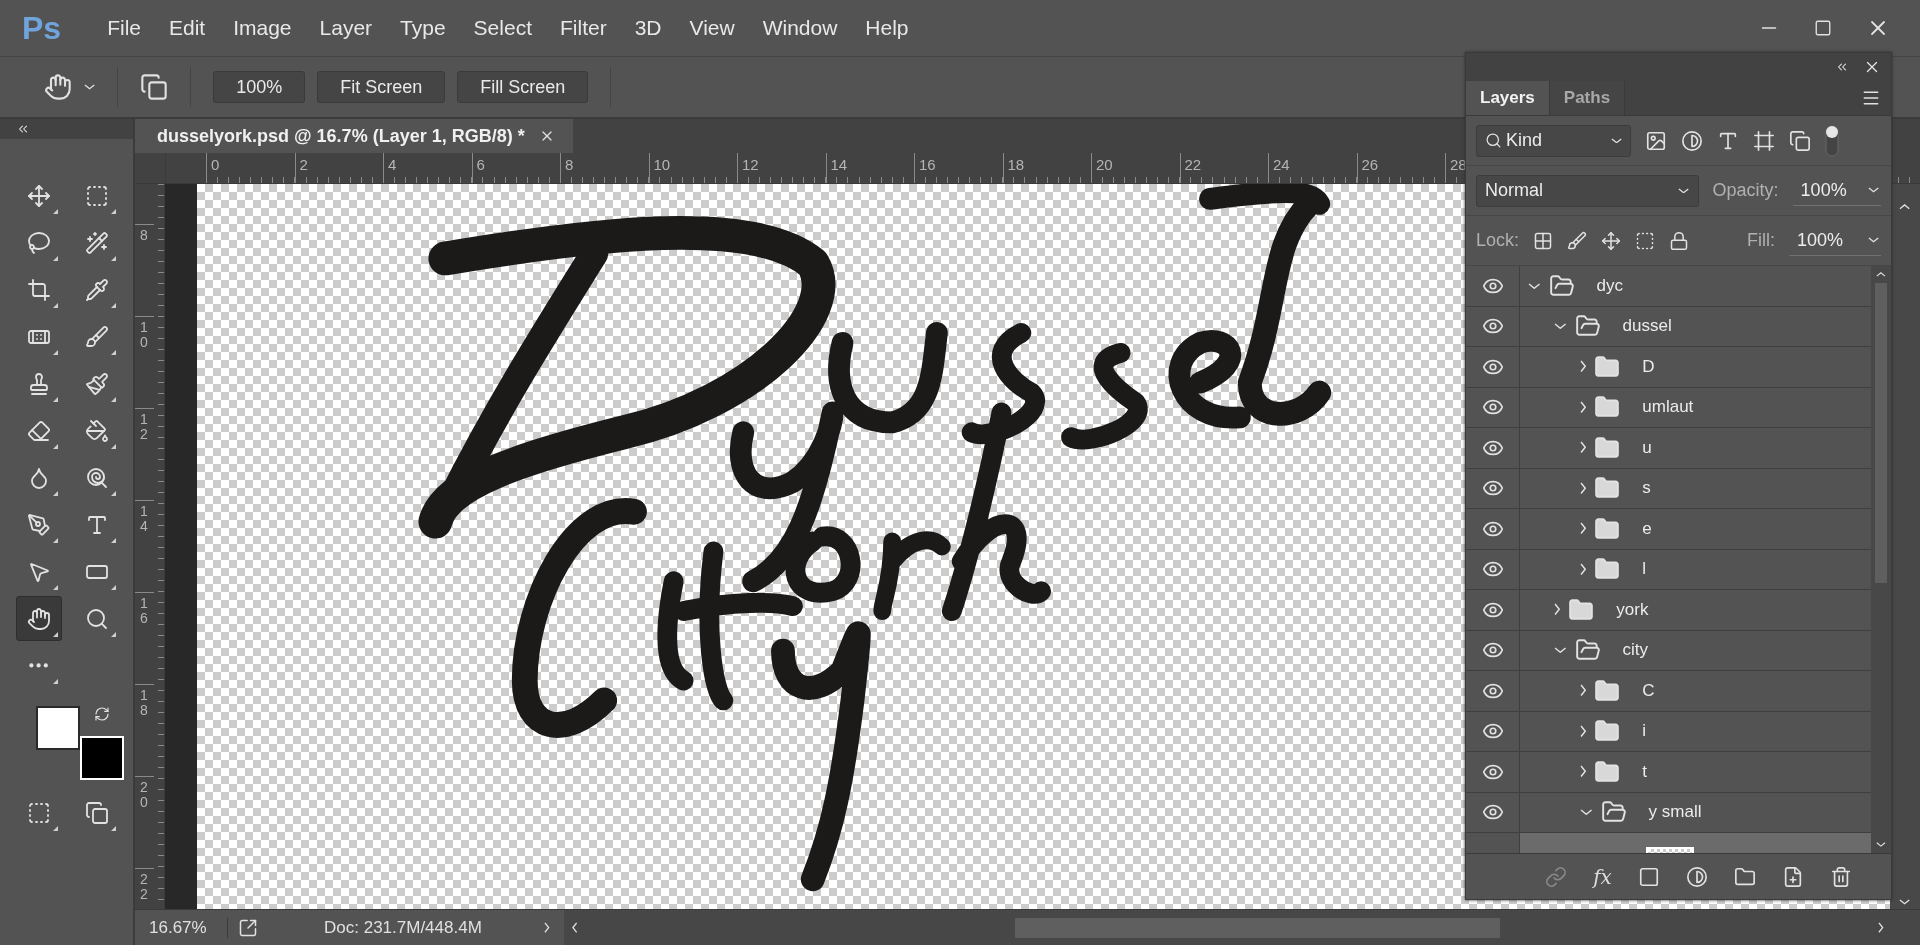  I want to click on eyedropper-tool-icon, so click(97, 289).